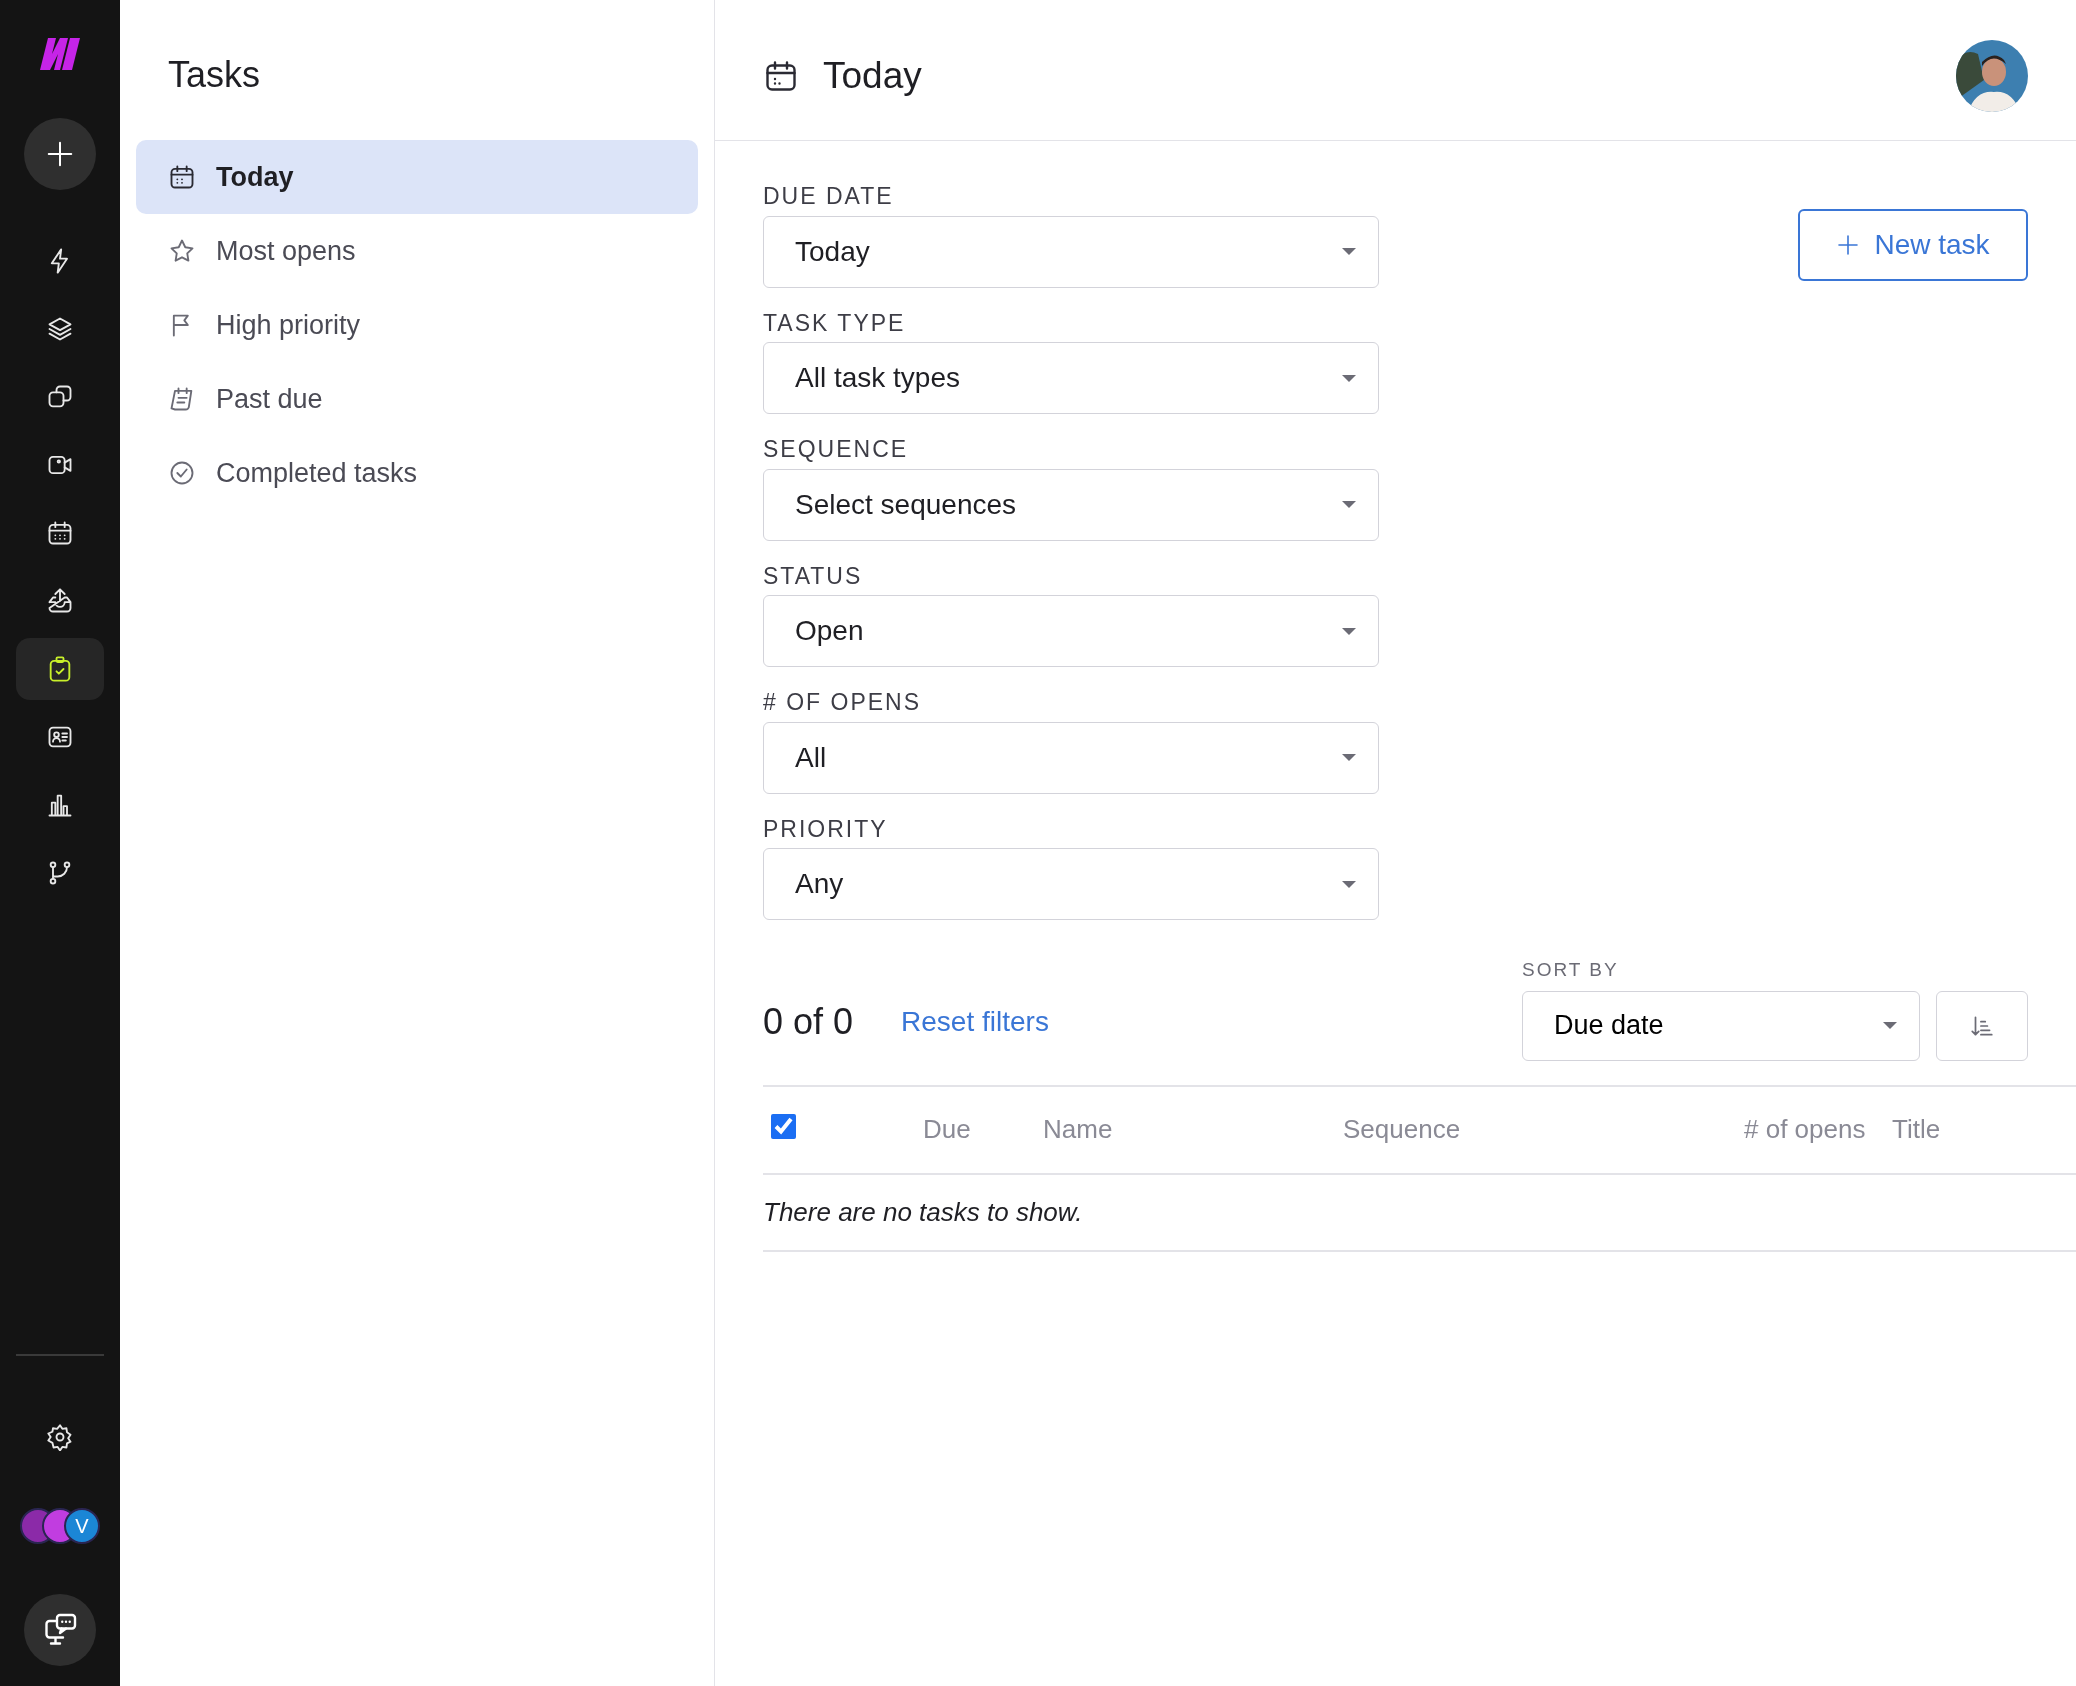  I want to click on logo-icon, so click(60, 54).